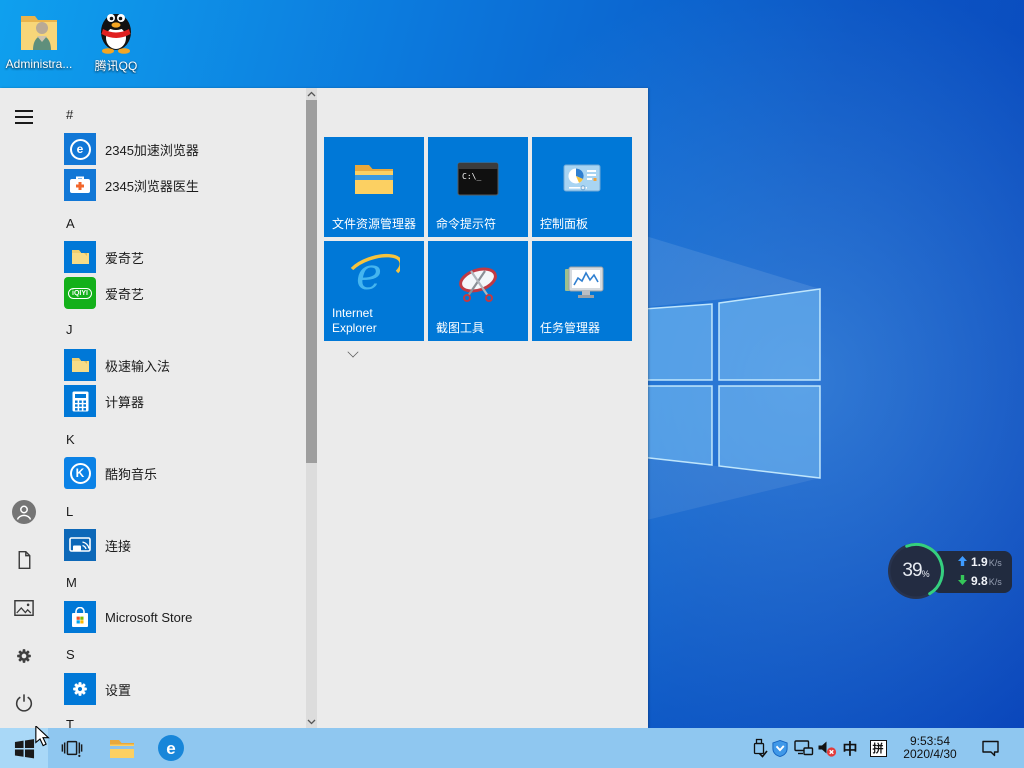 Image resolution: width=1024 pixels, height=768 pixels. I want to click on desktop-icon-qq: 腾讯QQ, so click(116, 41).